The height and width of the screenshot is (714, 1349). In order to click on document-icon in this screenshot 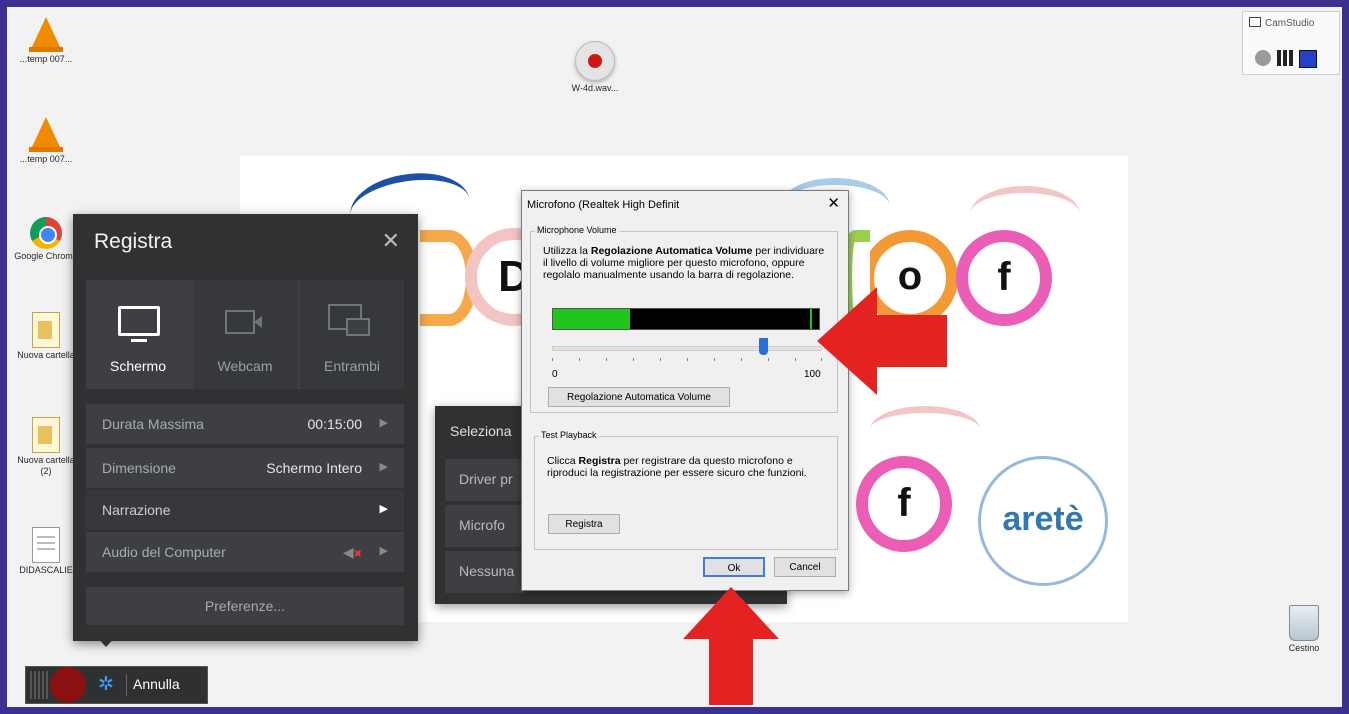, I will do `click(46, 545)`.